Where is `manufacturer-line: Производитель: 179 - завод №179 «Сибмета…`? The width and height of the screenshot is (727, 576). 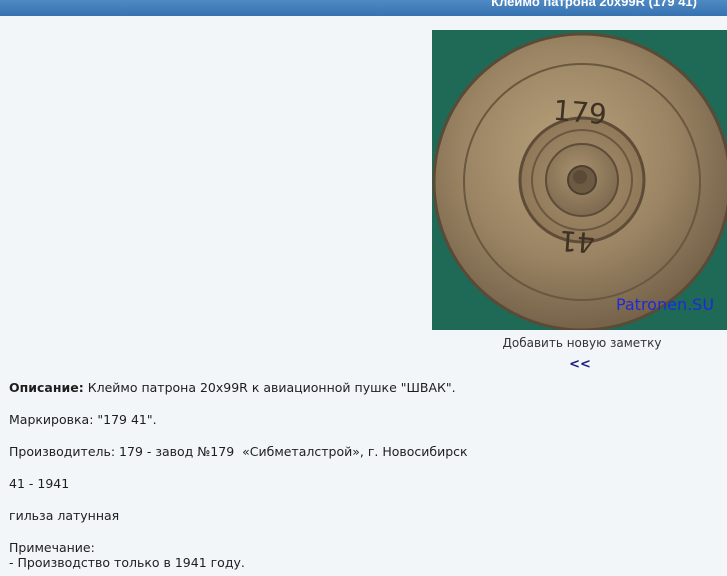 manufacturer-line: Производитель: 179 - завод №179 «Сибмета… is located at coordinates (238, 451).